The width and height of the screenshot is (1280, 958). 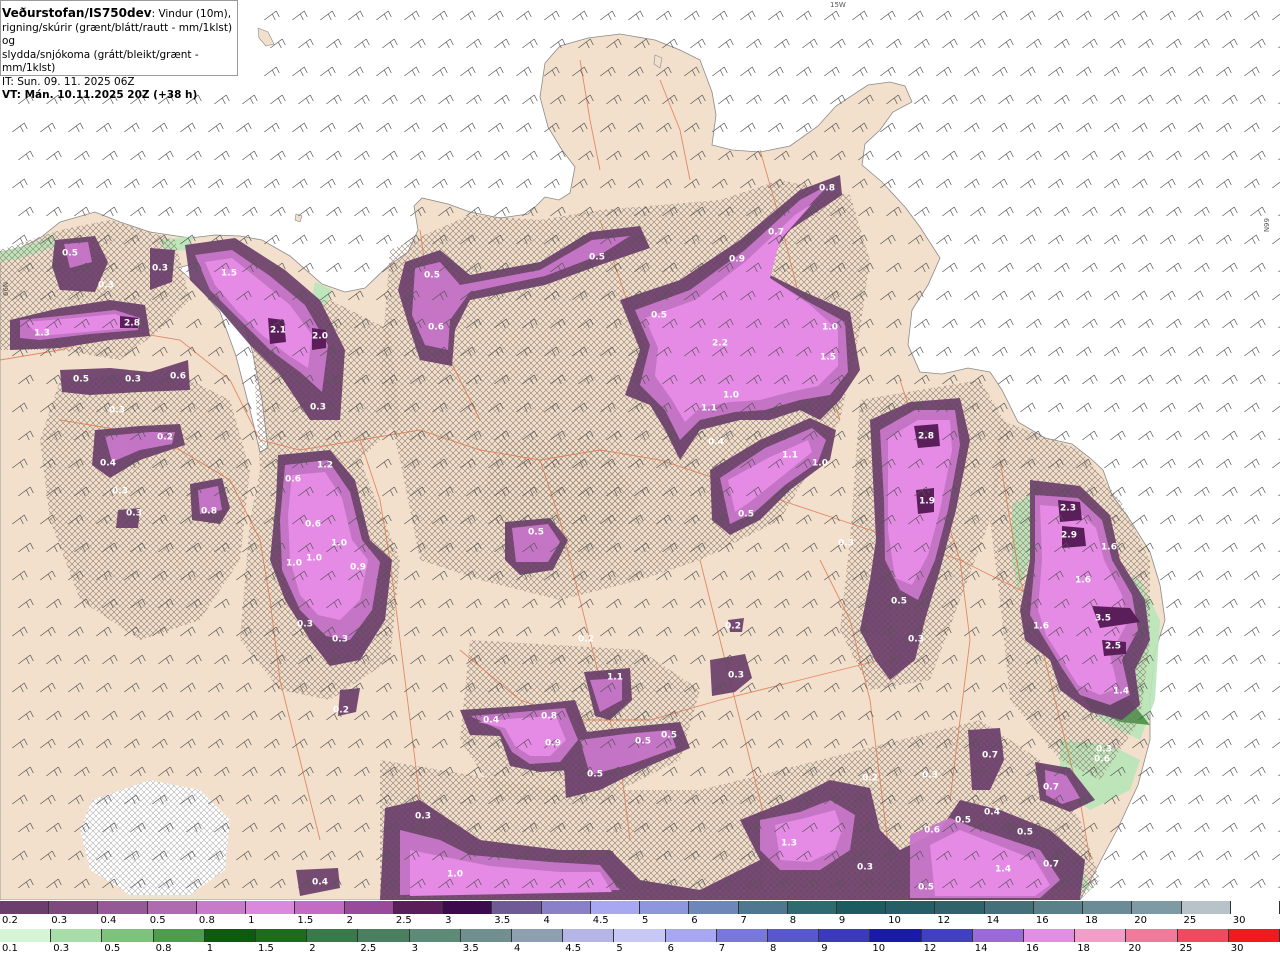 I want to click on precip-value-label: 1.5, so click(x=828, y=358).